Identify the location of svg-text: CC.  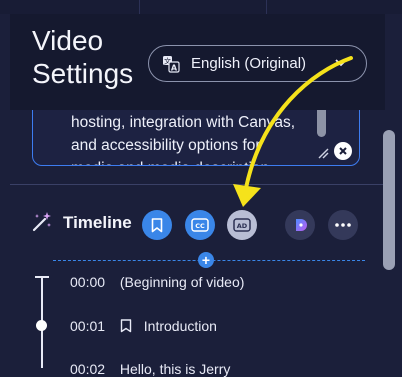
(200, 226).